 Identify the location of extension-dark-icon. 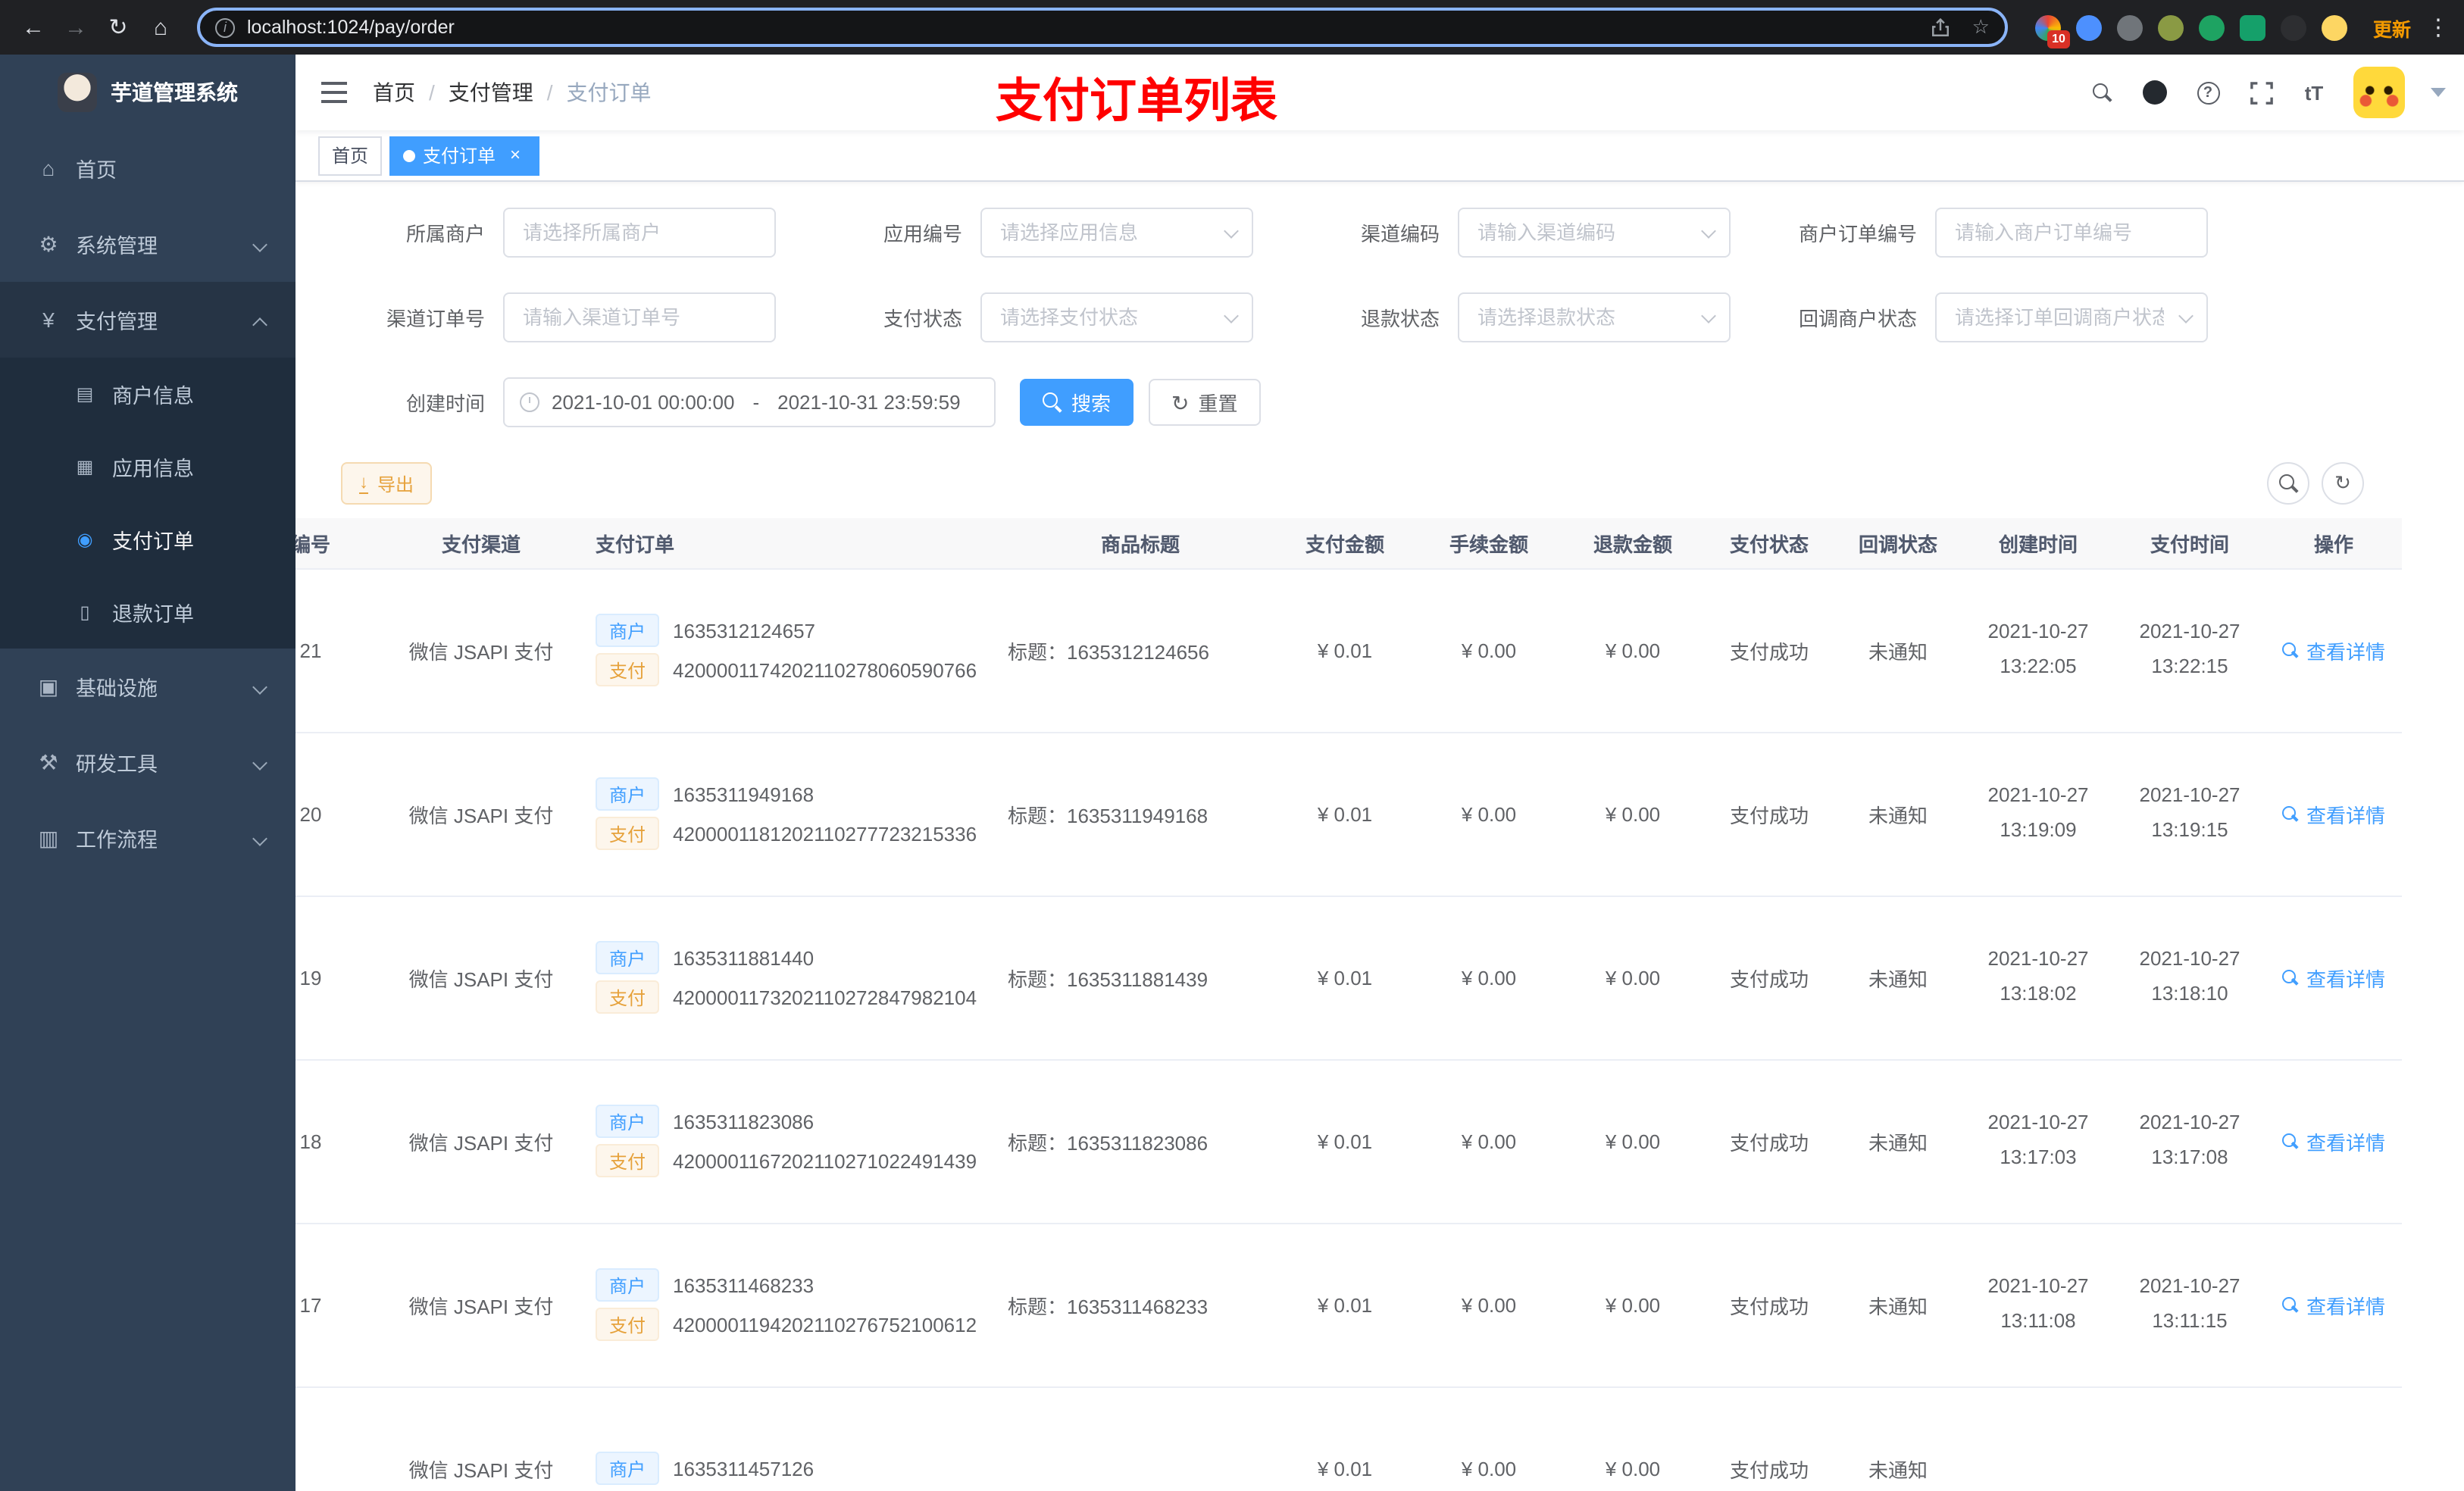
(2293, 27).